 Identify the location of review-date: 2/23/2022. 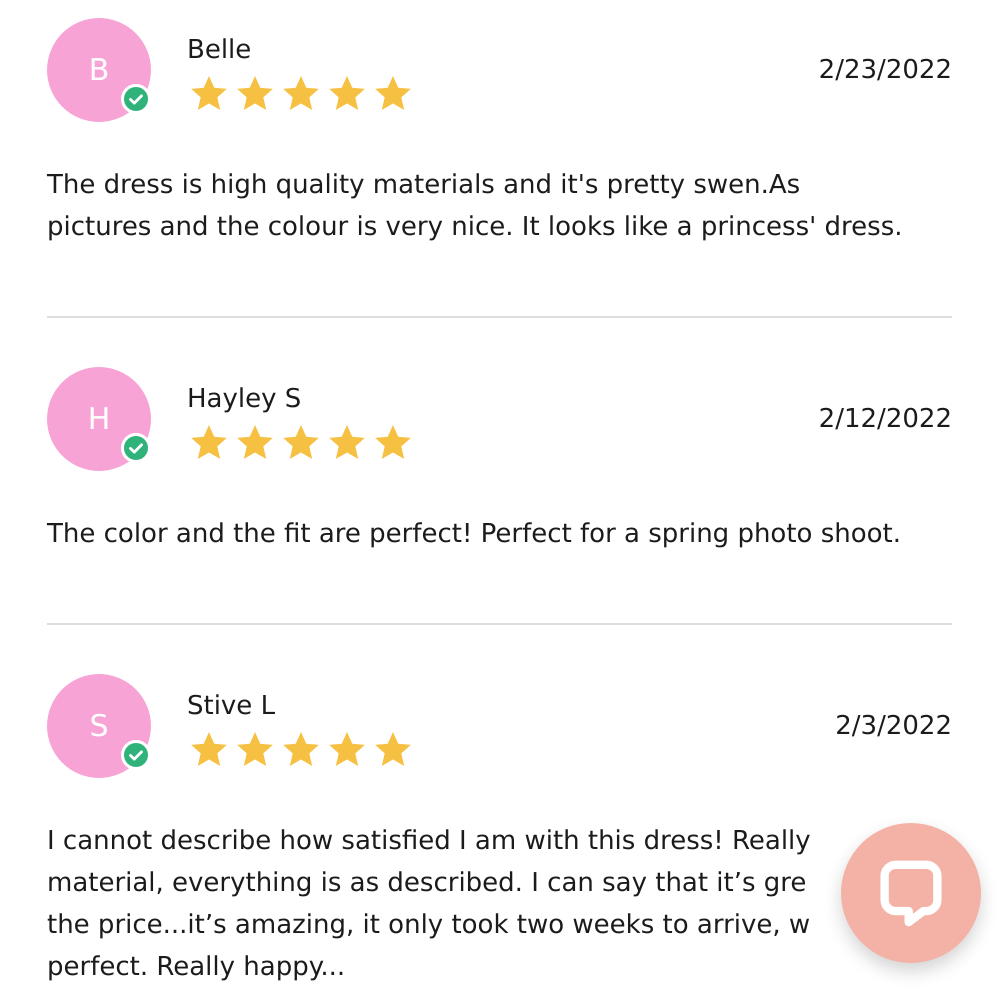
(885, 70).